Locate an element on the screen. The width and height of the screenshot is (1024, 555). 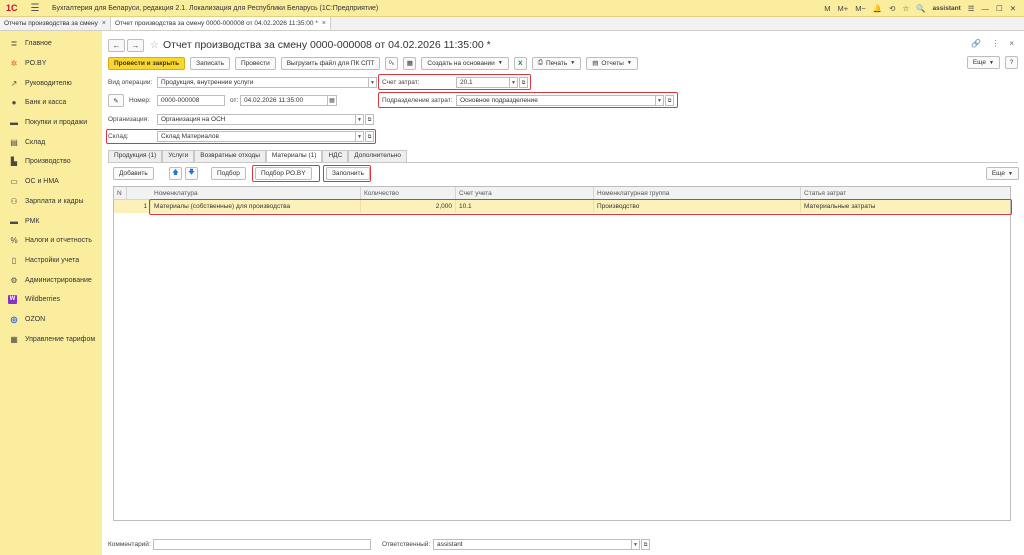
sidebar-item-label: Зарплата и кадры is located at coordinates (54, 201).